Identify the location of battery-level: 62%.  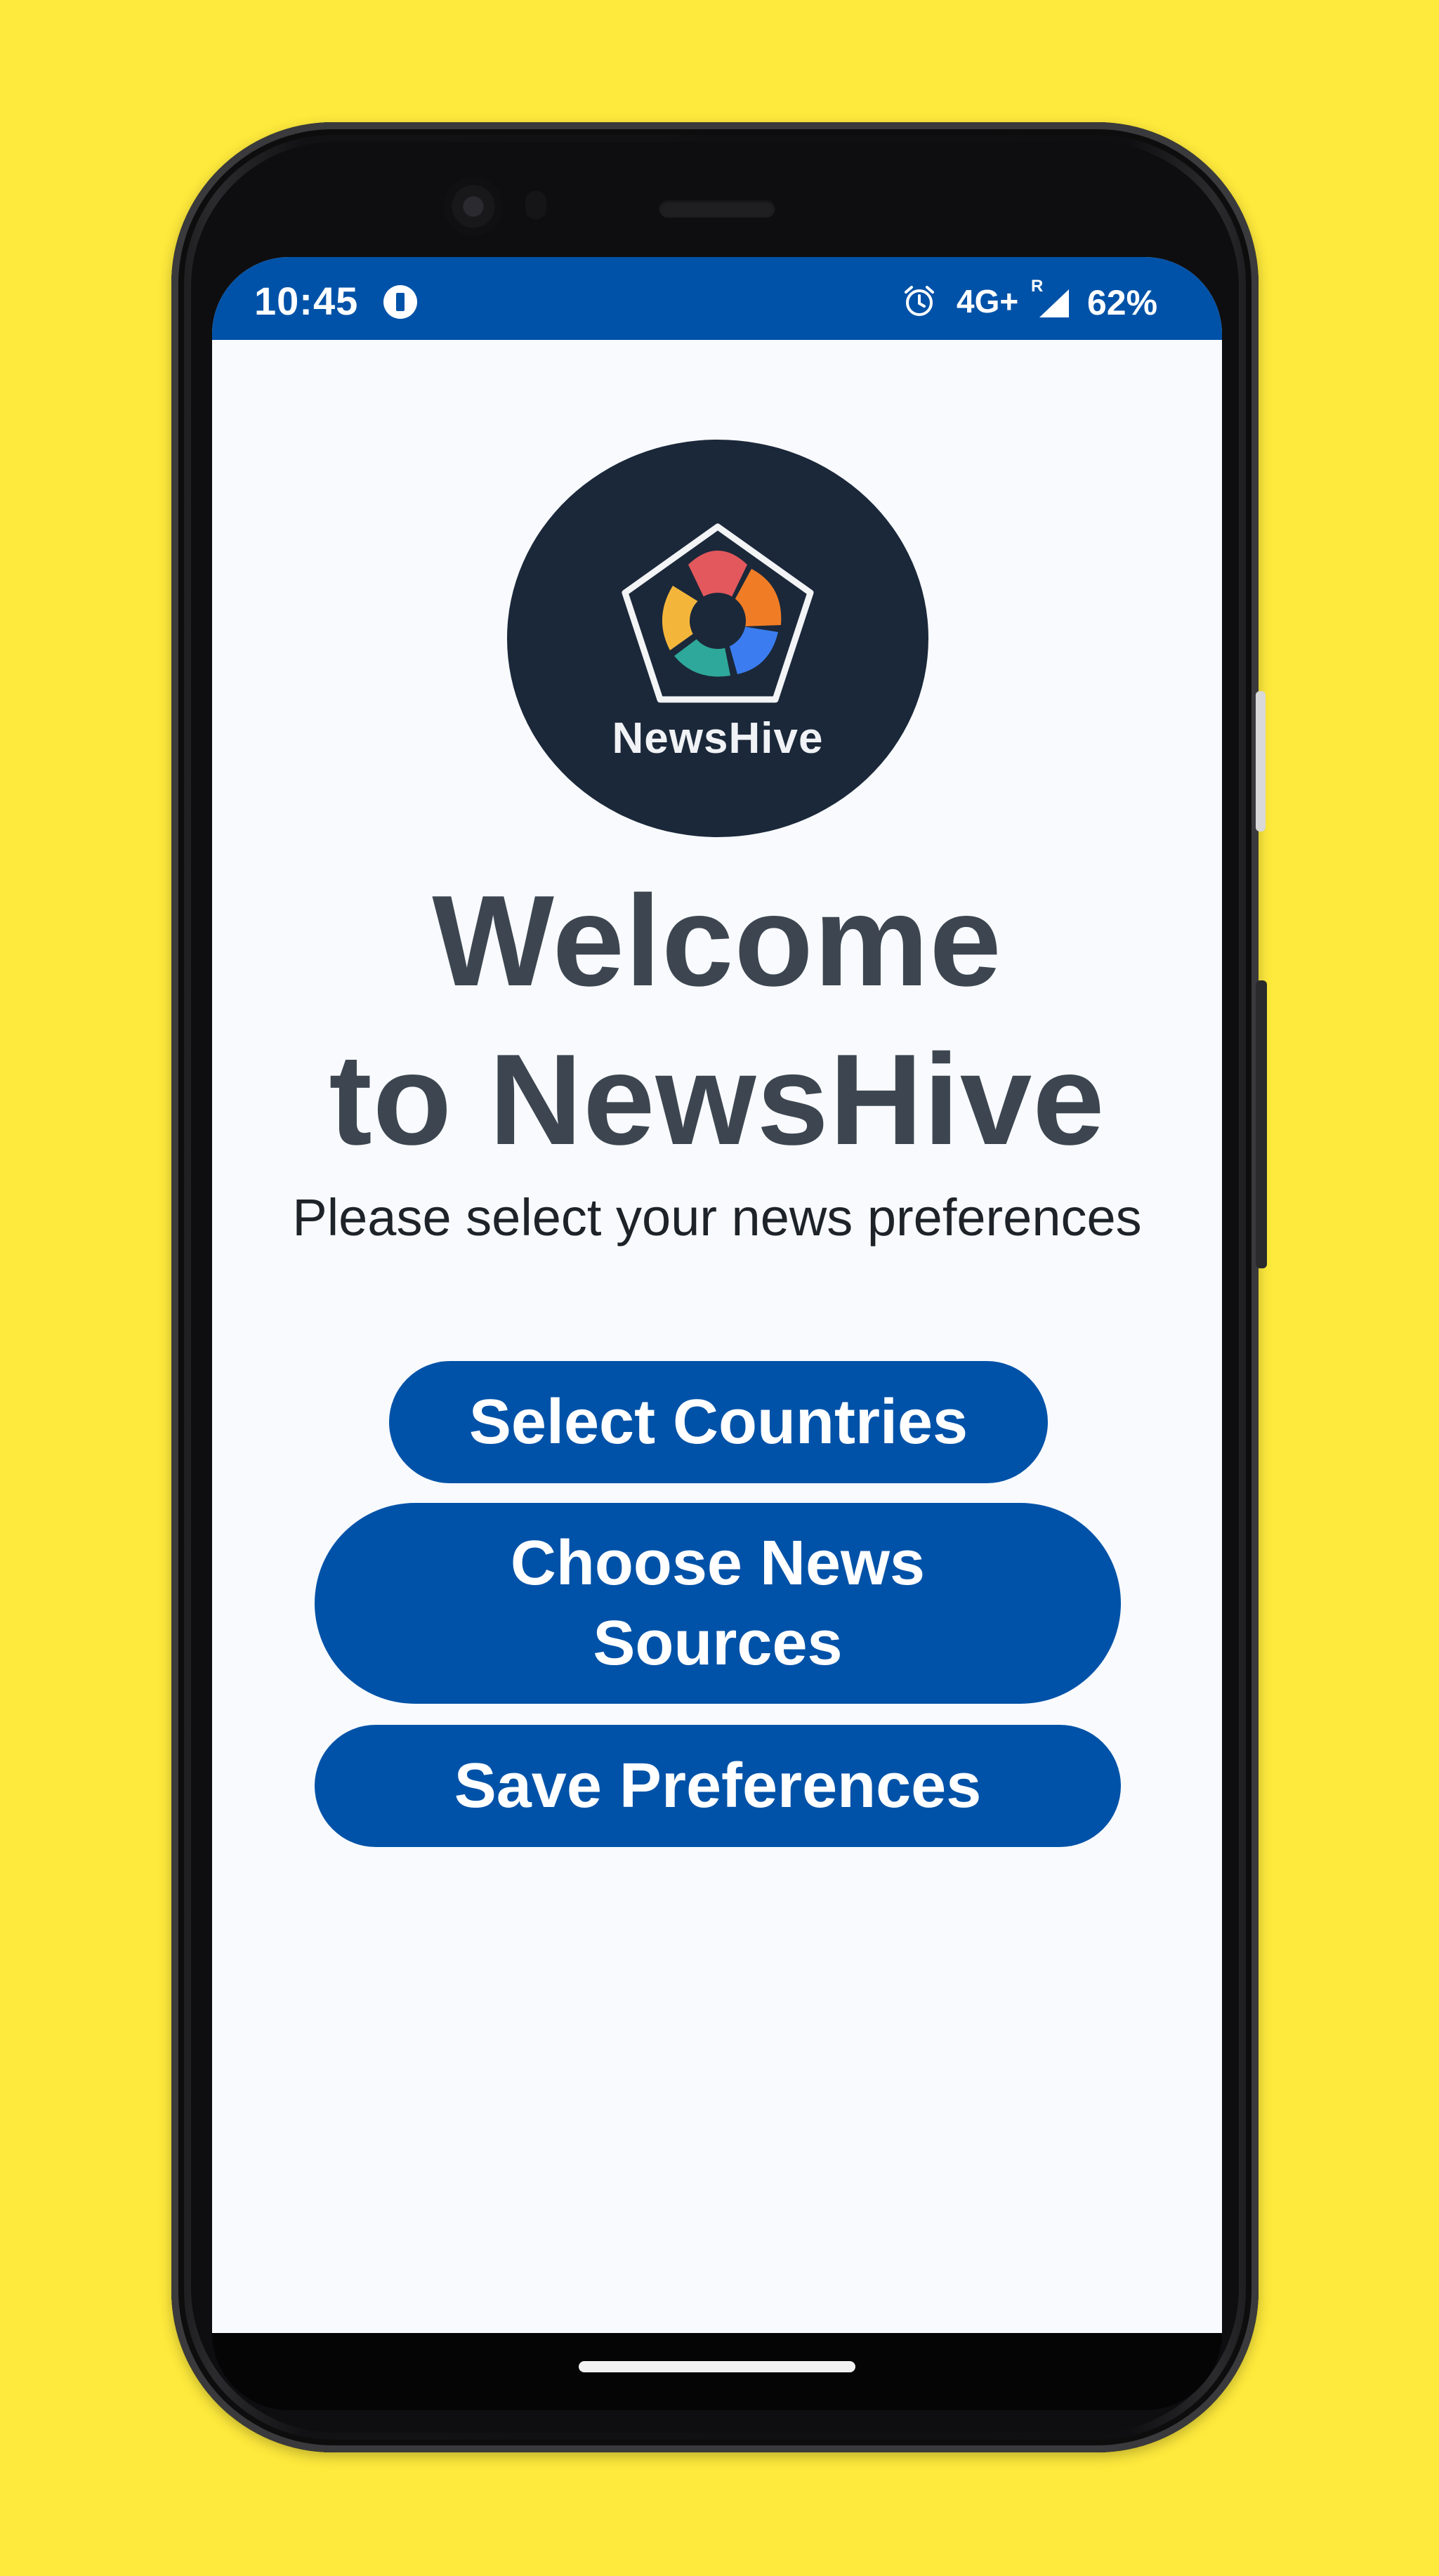
(1122, 302).